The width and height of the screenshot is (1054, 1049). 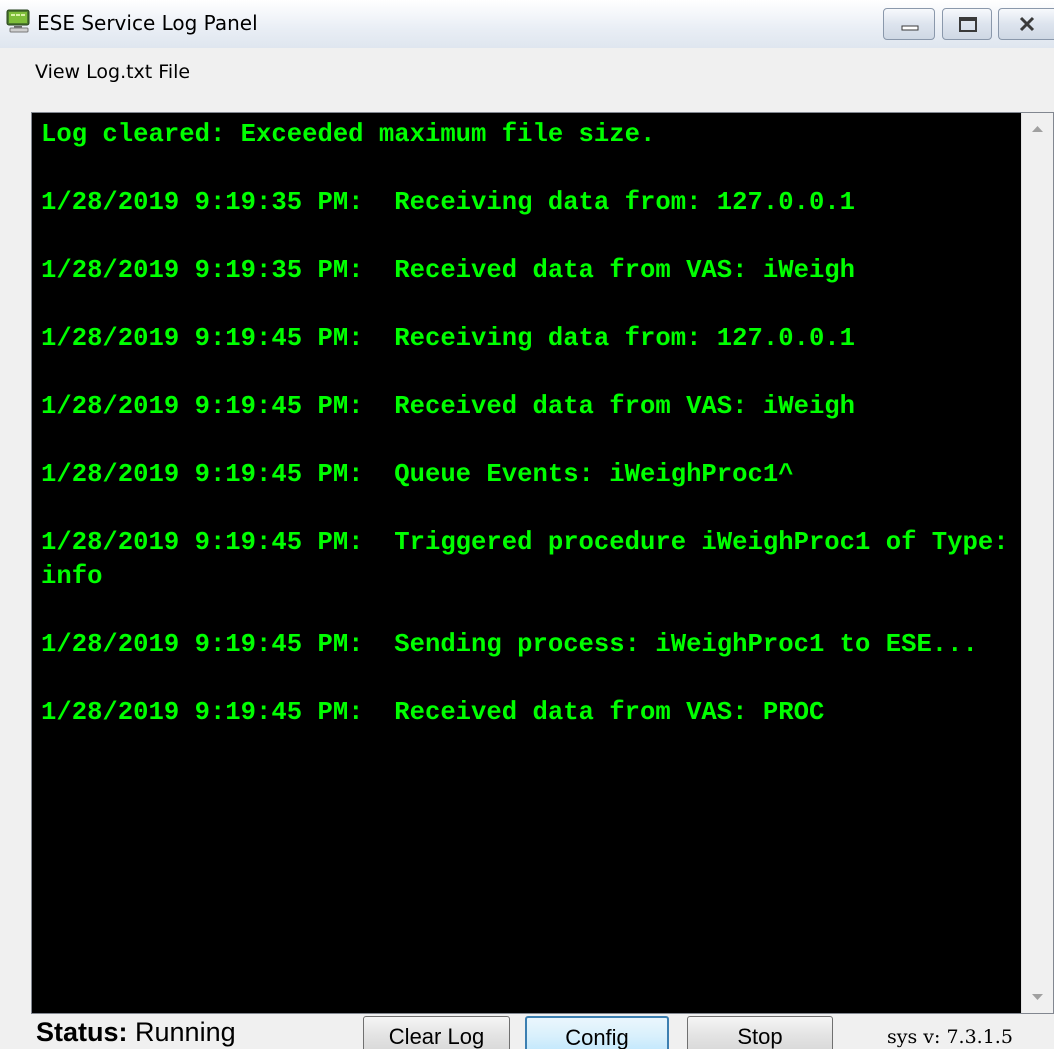 I want to click on vertical-scrollbar, so click(x=1037, y=563).